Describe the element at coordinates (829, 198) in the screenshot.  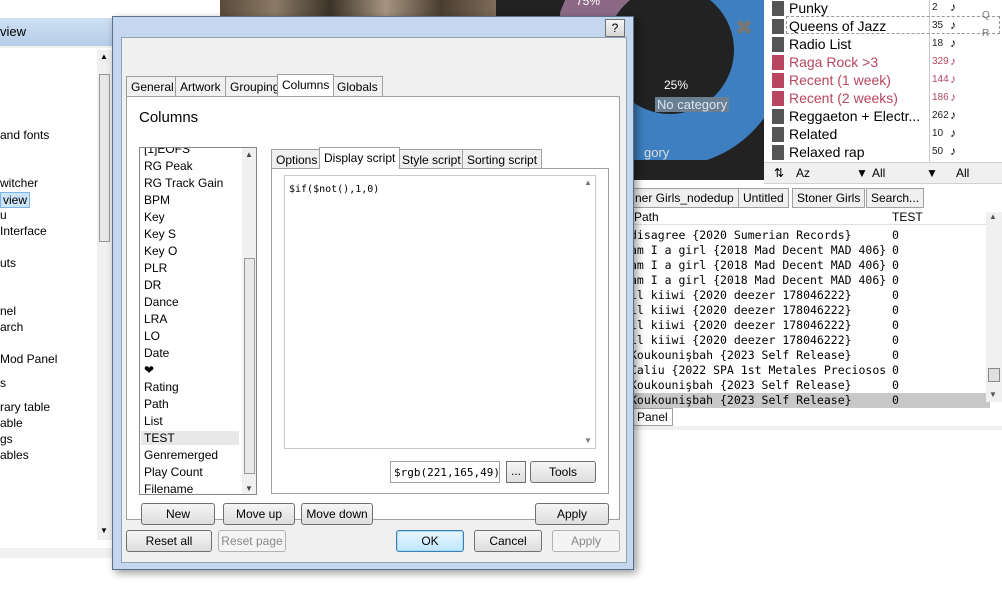
I see `playlist-tab-3: Stoner Girls` at that location.